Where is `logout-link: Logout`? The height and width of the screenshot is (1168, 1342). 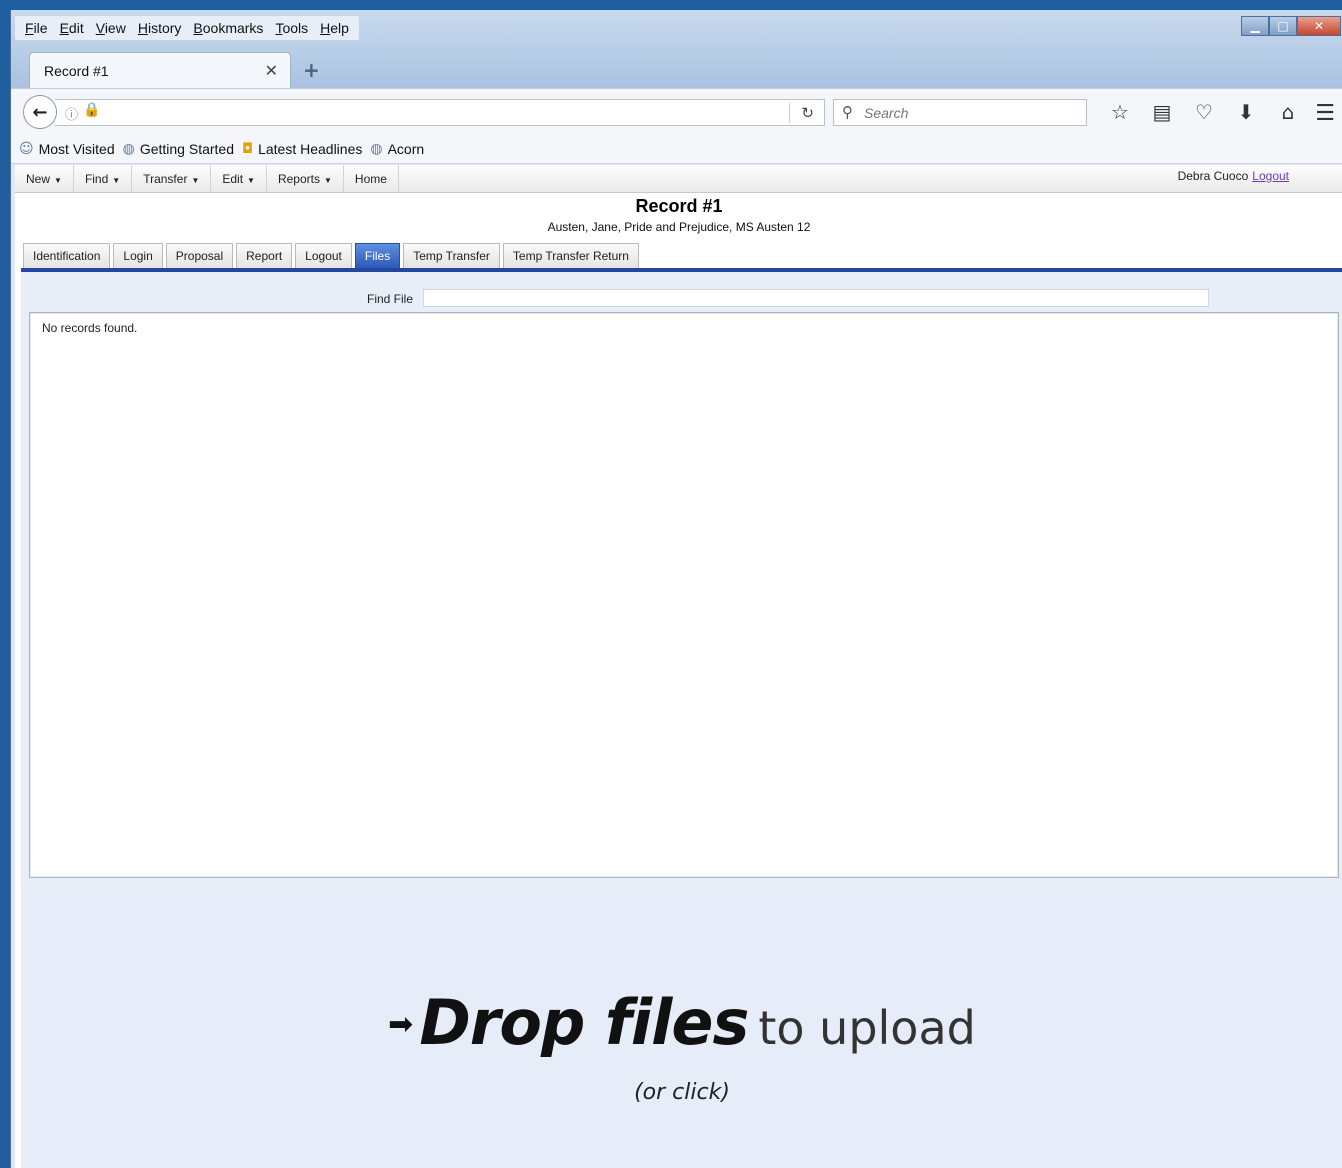
logout-link: Logout is located at coordinates (1270, 176).